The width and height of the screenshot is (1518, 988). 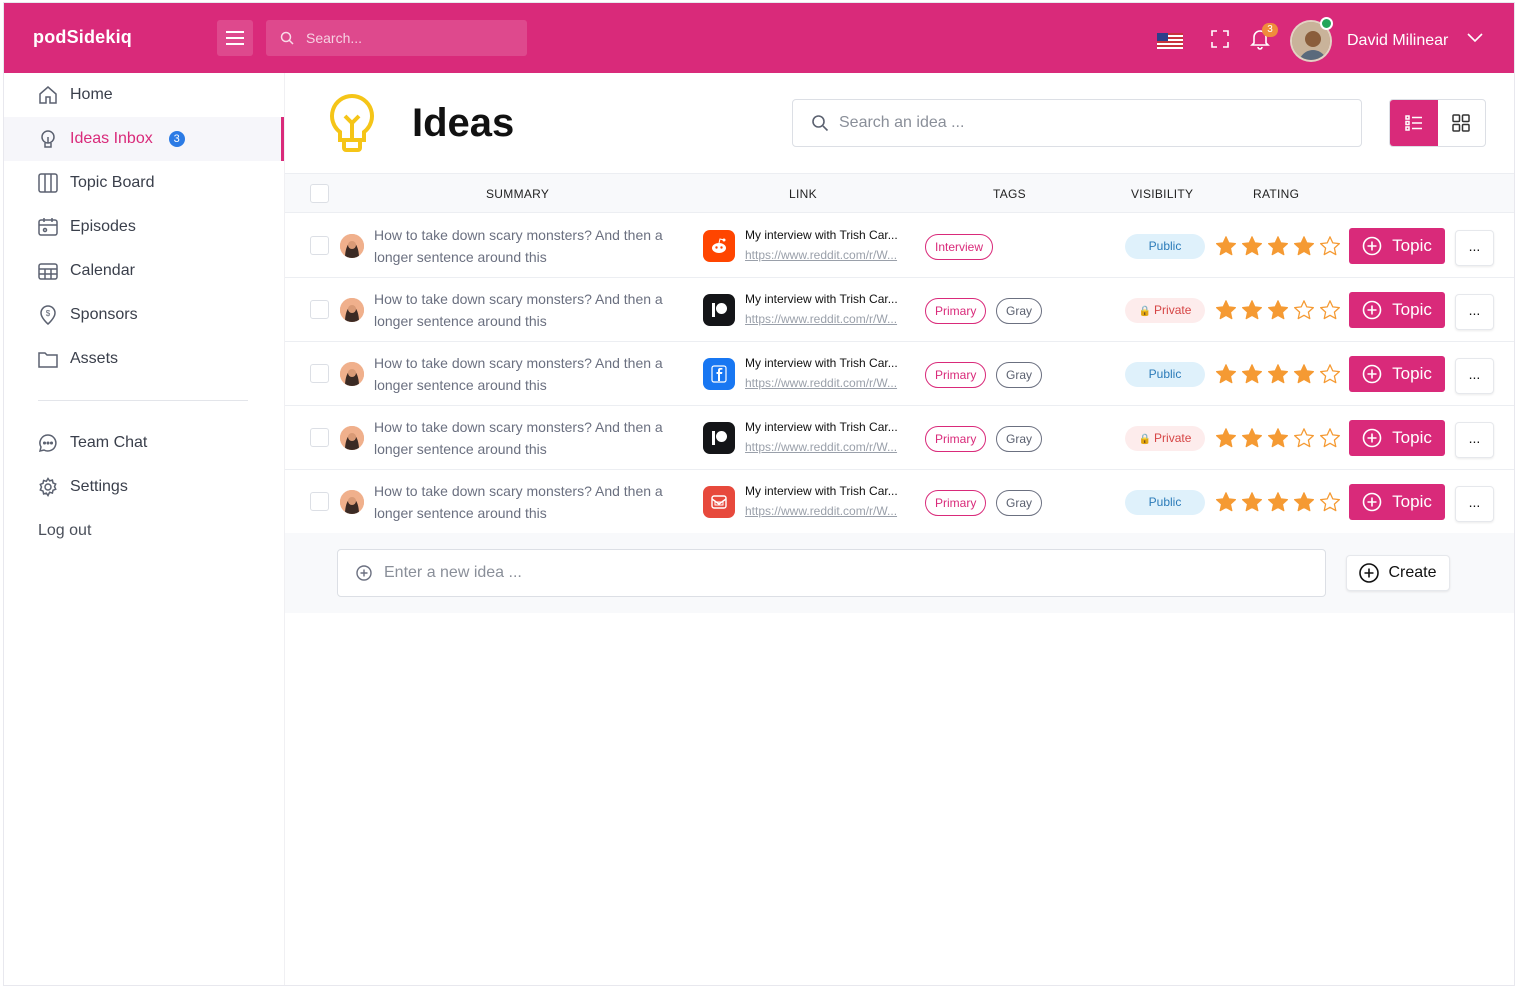 What do you see at coordinates (64, 531) in the screenshot?
I see `logout-link: Log out` at bounding box center [64, 531].